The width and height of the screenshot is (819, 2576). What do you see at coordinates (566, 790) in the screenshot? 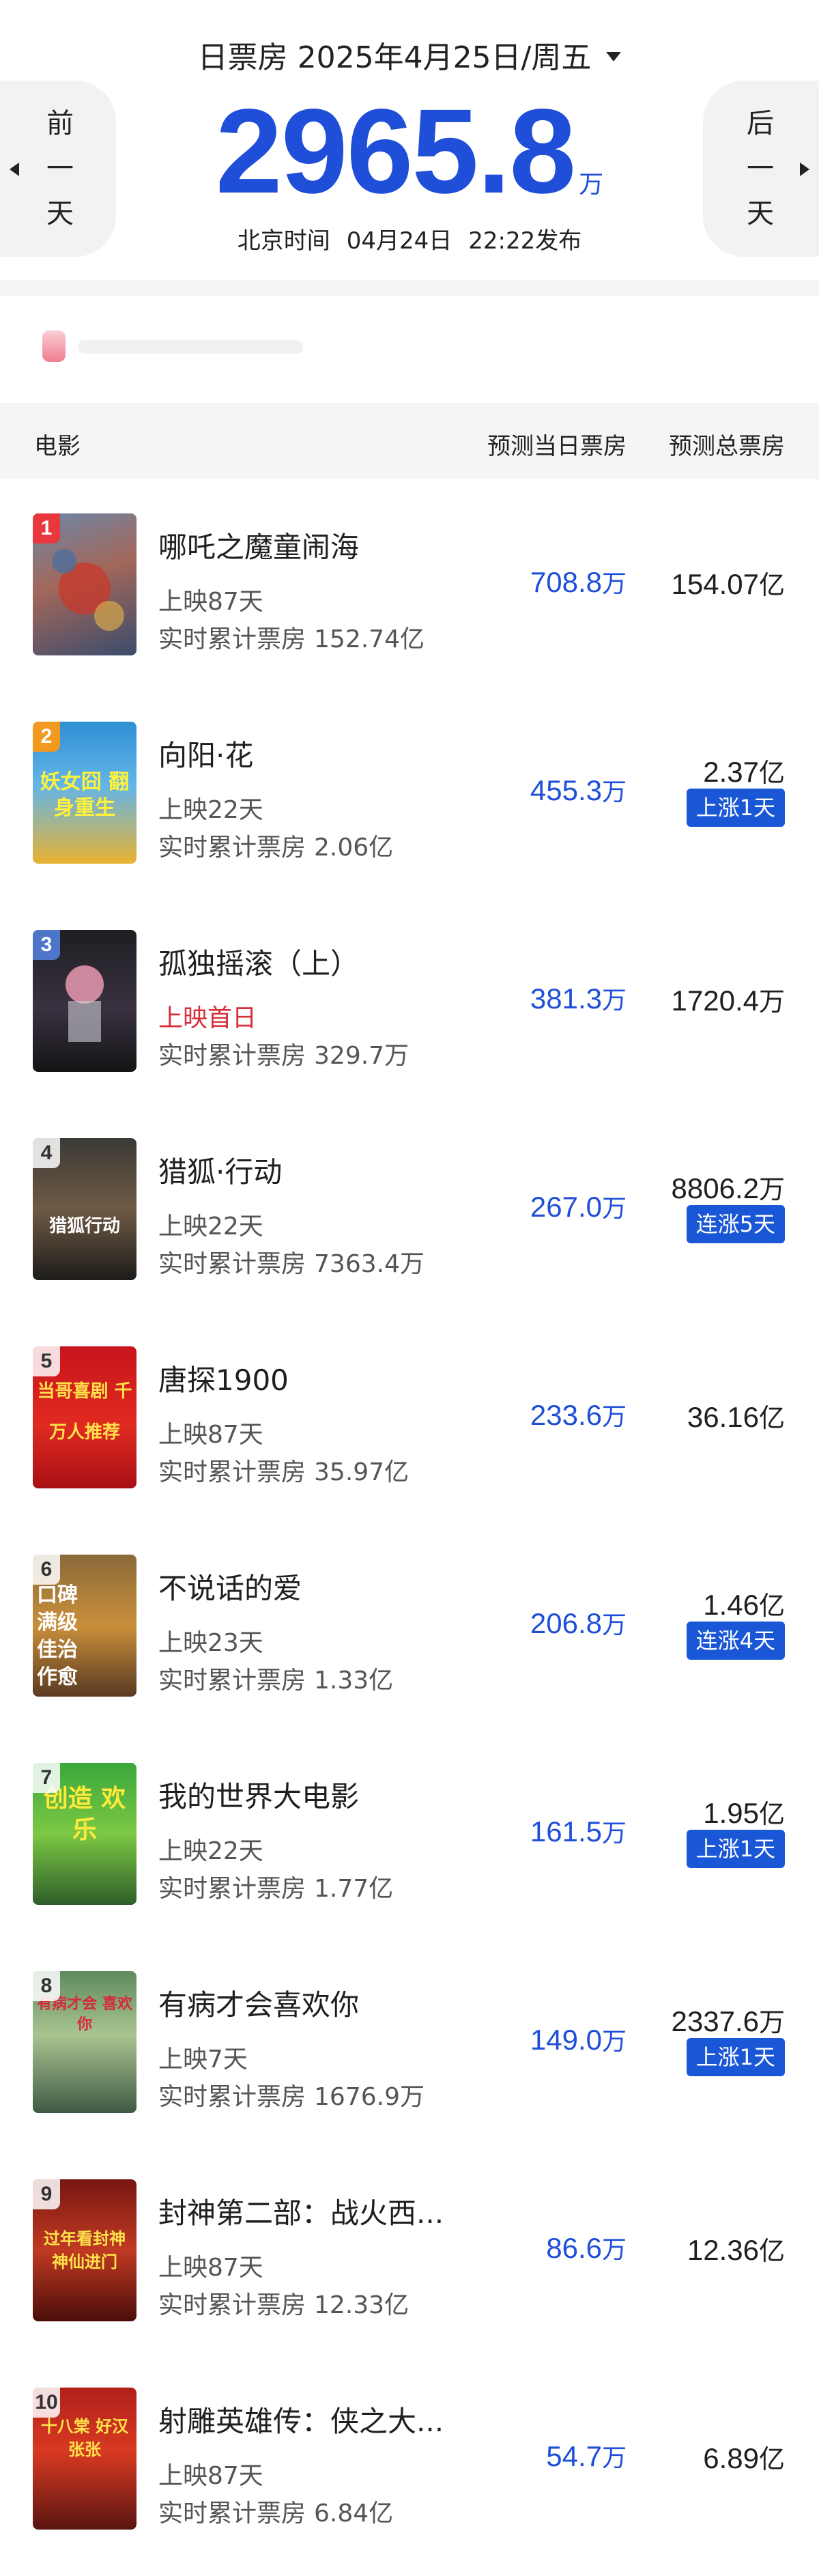
I see `today-number: 455.3` at bounding box center [566, 790].